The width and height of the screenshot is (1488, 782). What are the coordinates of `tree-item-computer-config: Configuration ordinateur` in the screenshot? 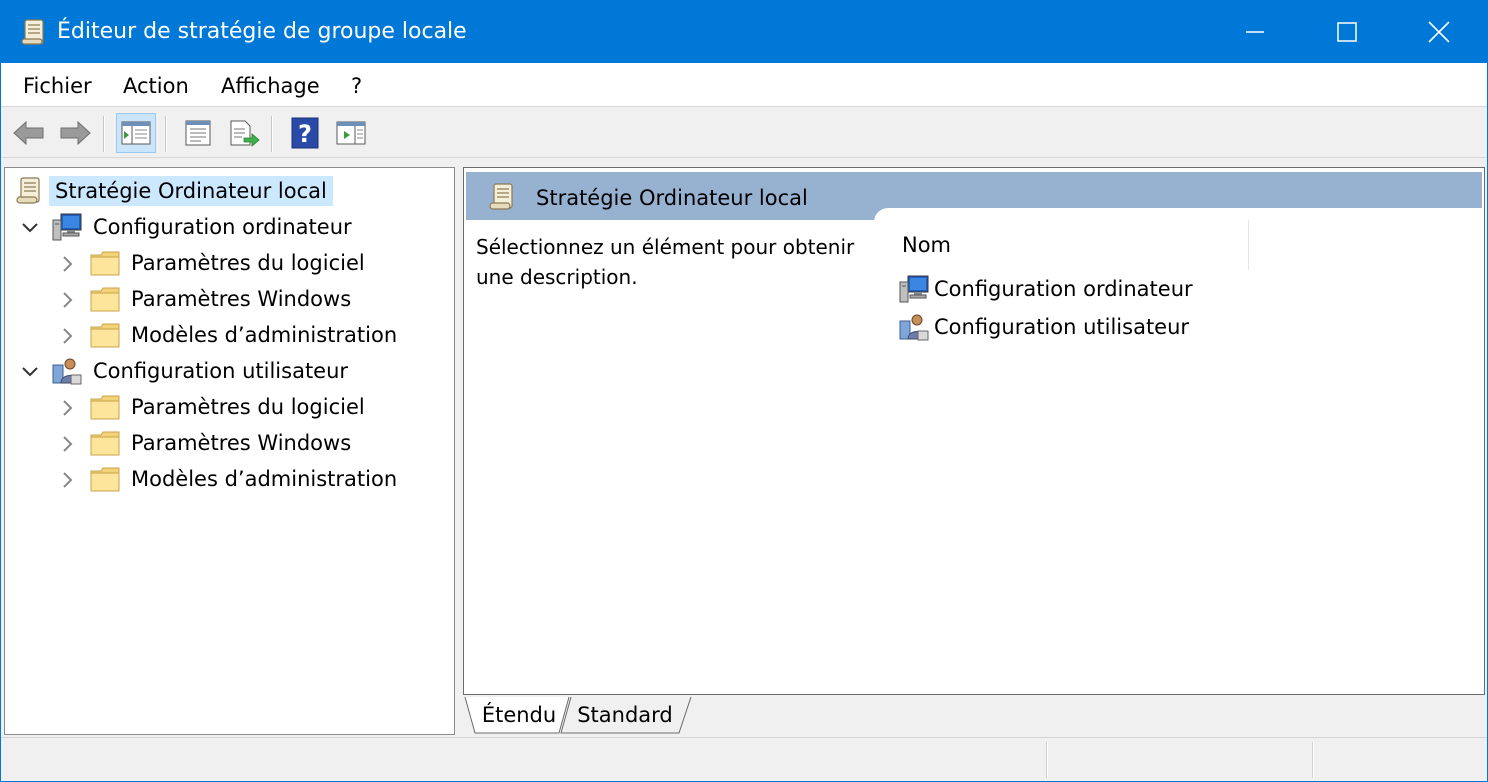 It's located at (204, 227).